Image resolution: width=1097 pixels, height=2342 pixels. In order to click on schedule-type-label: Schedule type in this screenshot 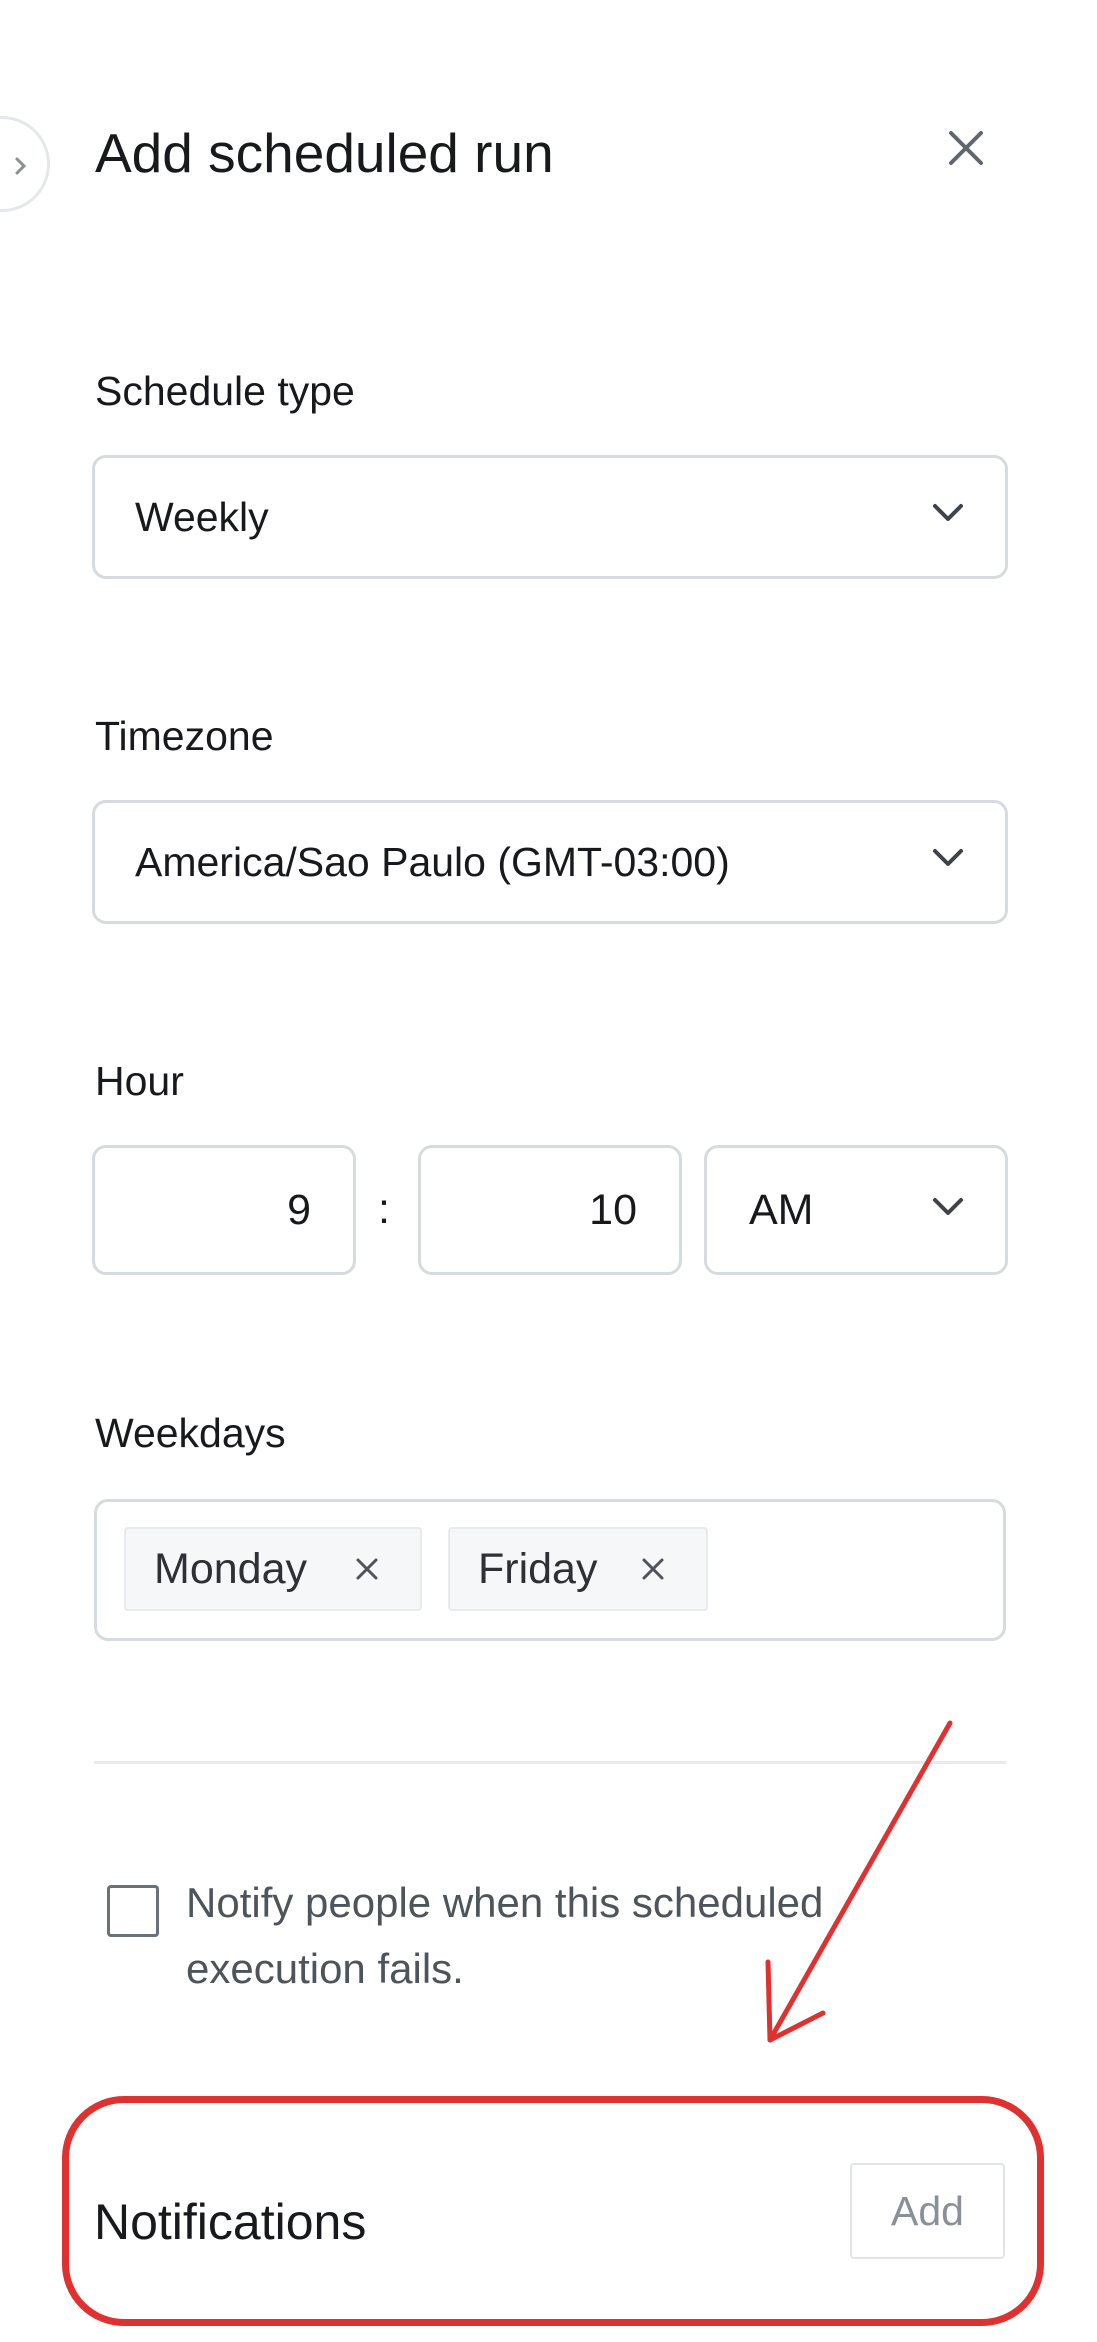, I will do `click(225, 391)`.